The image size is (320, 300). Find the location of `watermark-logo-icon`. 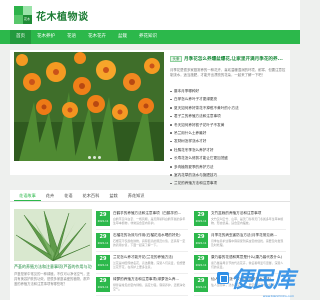

watermark-logo-icon is located at coordinates (222, 278).